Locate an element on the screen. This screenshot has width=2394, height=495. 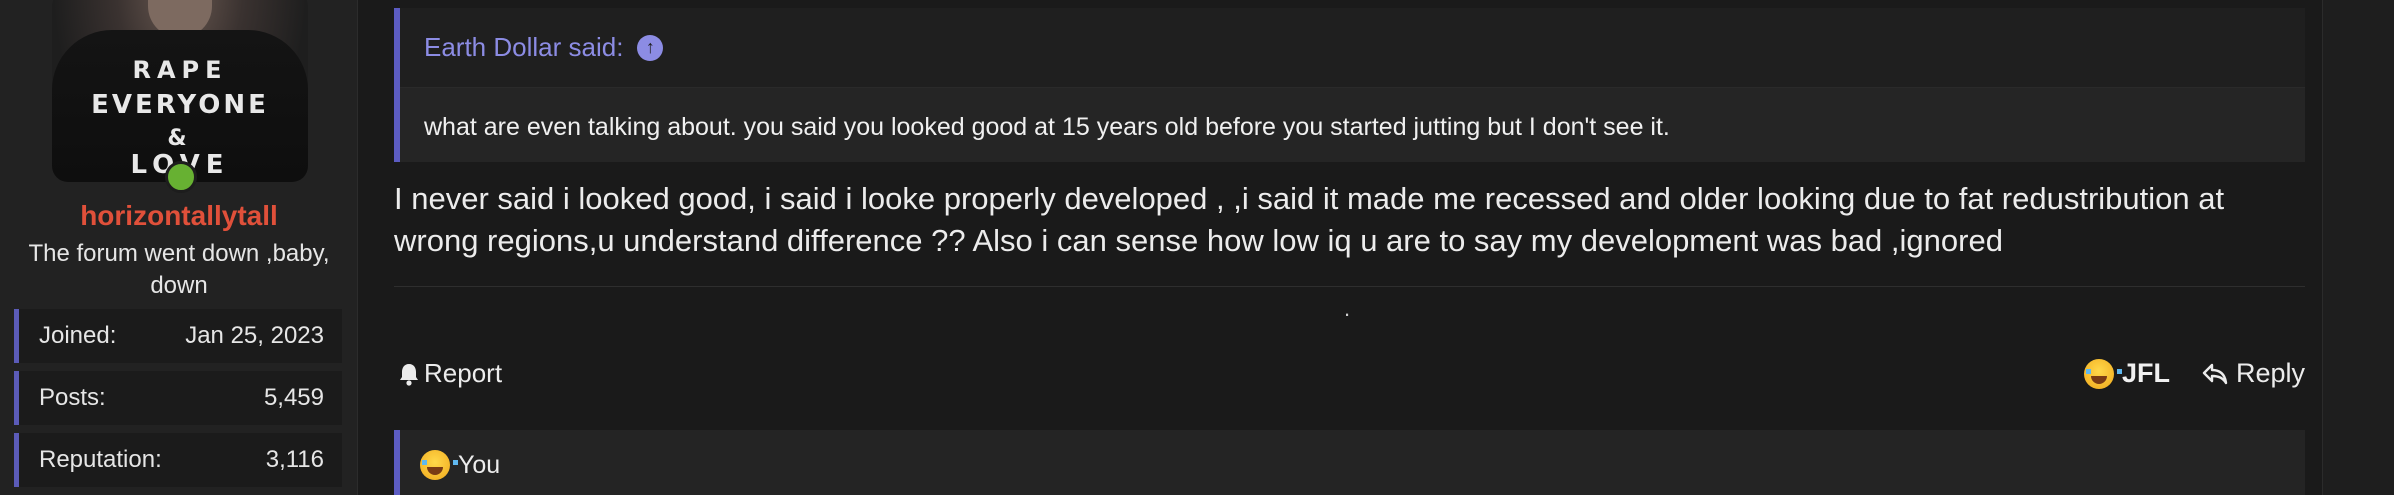
stat-label: Reputation: is located at coordinates (100, 459).